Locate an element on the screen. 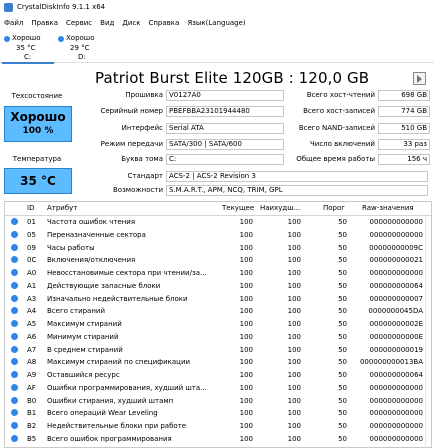  menu-edit: Правка is located at coordinates (44, 23).